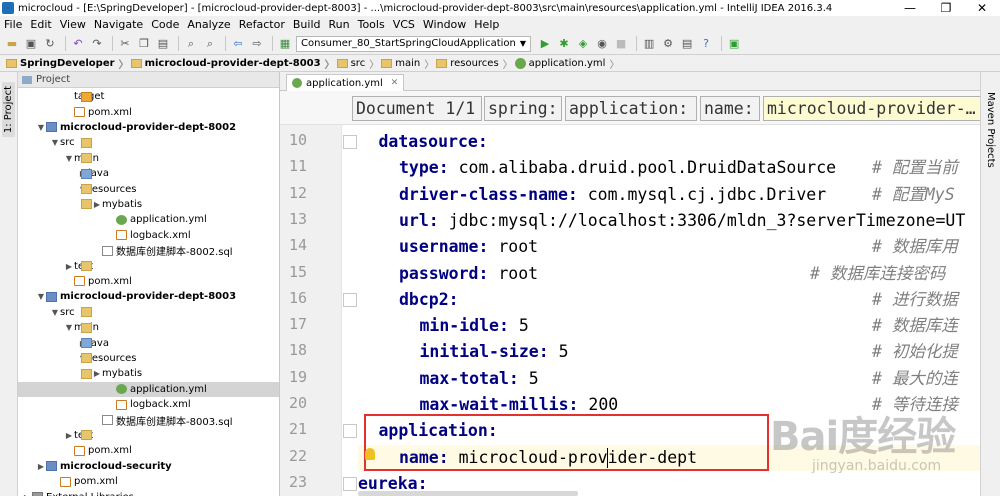 This screenshot has width=1000, height=496. I want to click on breadcrumb-item: resources 〉, so click(474, 63).